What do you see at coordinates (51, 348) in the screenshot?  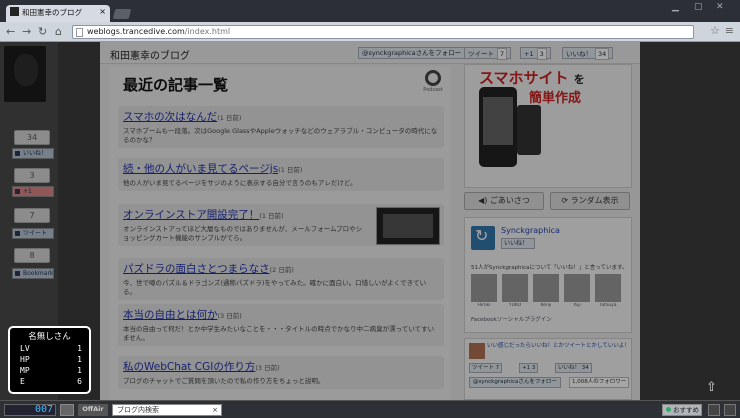 I see `stat-row: LV 1` at bounding box center [51, 348].